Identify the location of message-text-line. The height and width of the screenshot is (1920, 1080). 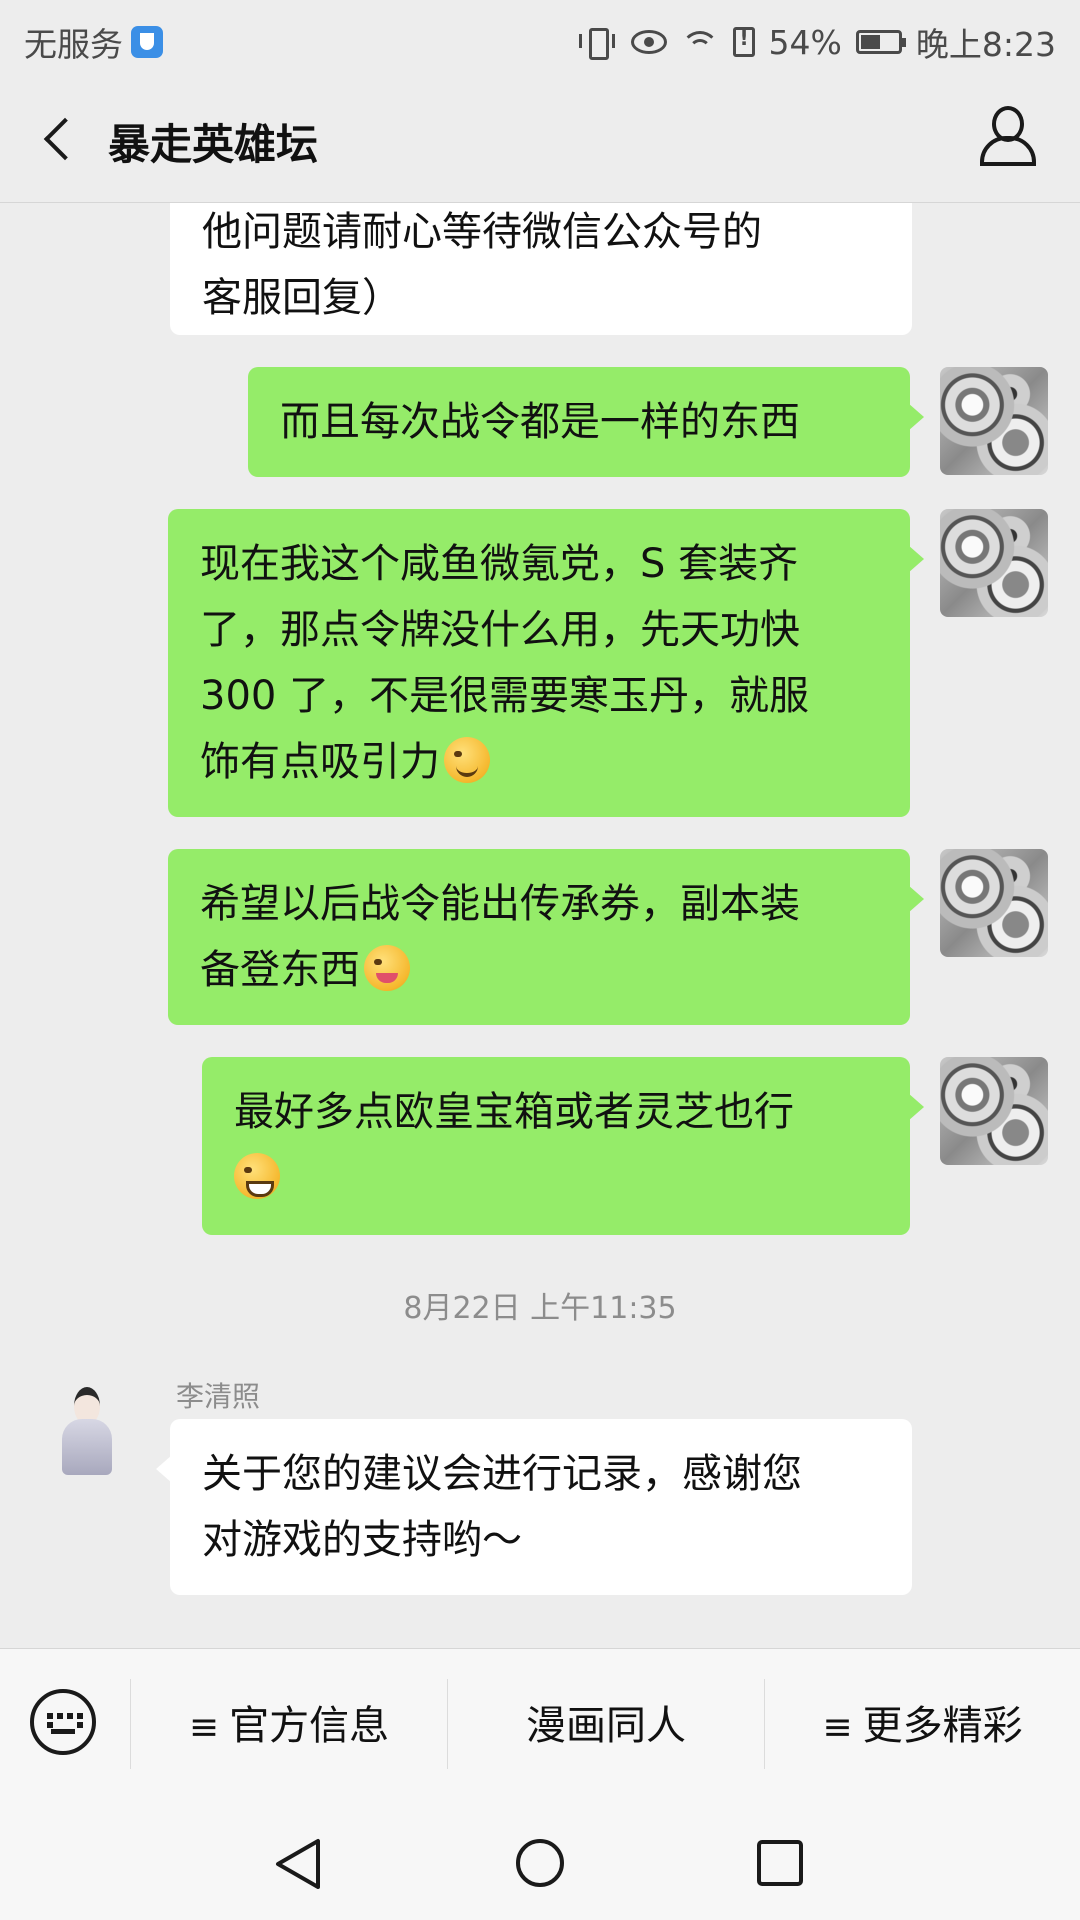
(556, 1178).